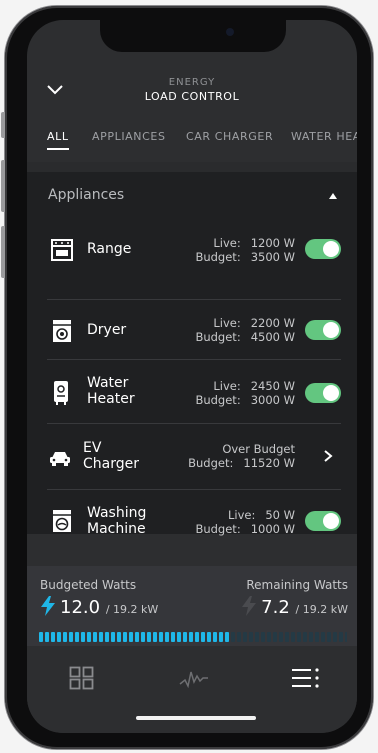 This screenshot has height=753, width=378. Describe the element at coordinates (323, 521) in the screenshot. I see `washing-machine-toggle` at that location.